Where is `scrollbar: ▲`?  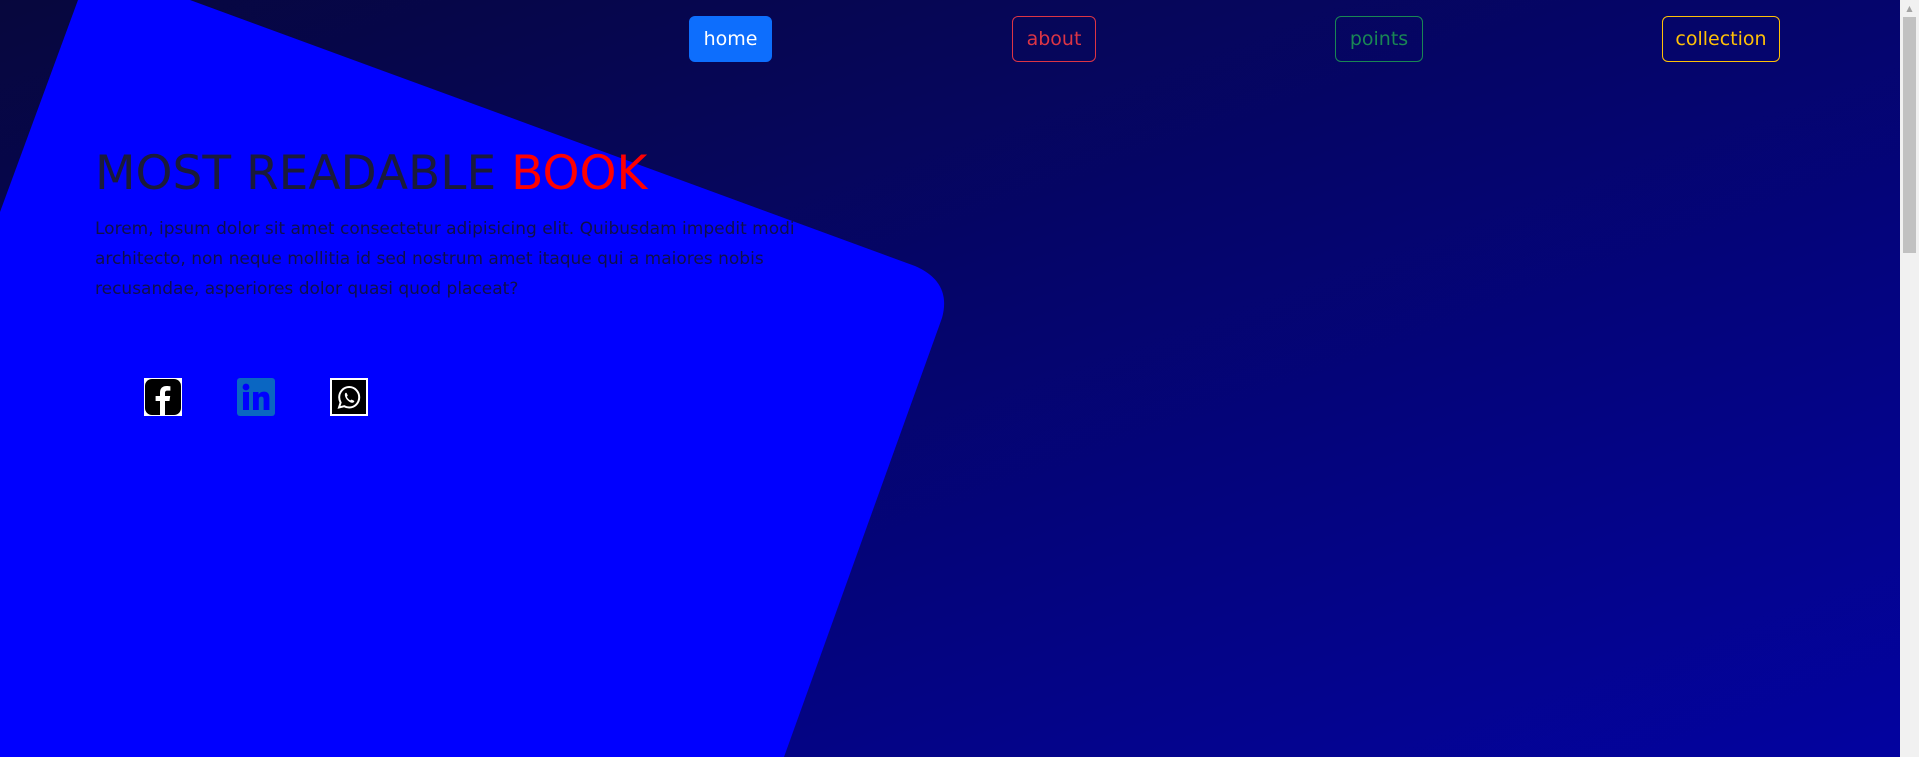
scrollbar: ▲ is located at coordinates (1909, 378).